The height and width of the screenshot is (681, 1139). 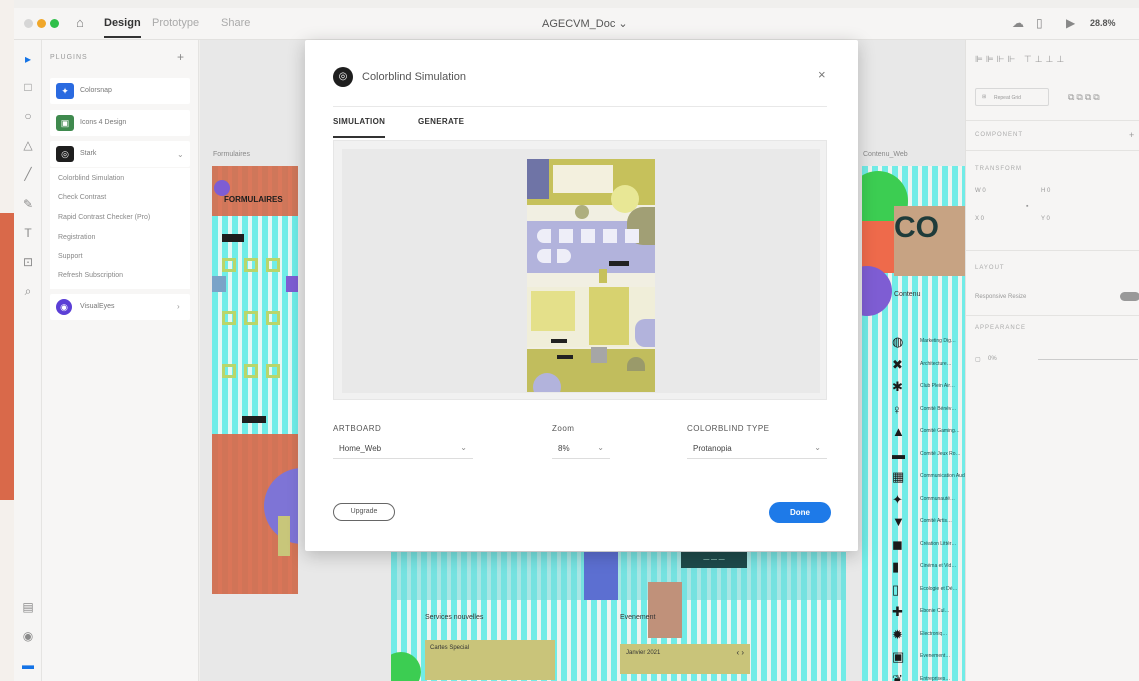 I want to click on category-icon: ✖, so click(x=897, y=364).